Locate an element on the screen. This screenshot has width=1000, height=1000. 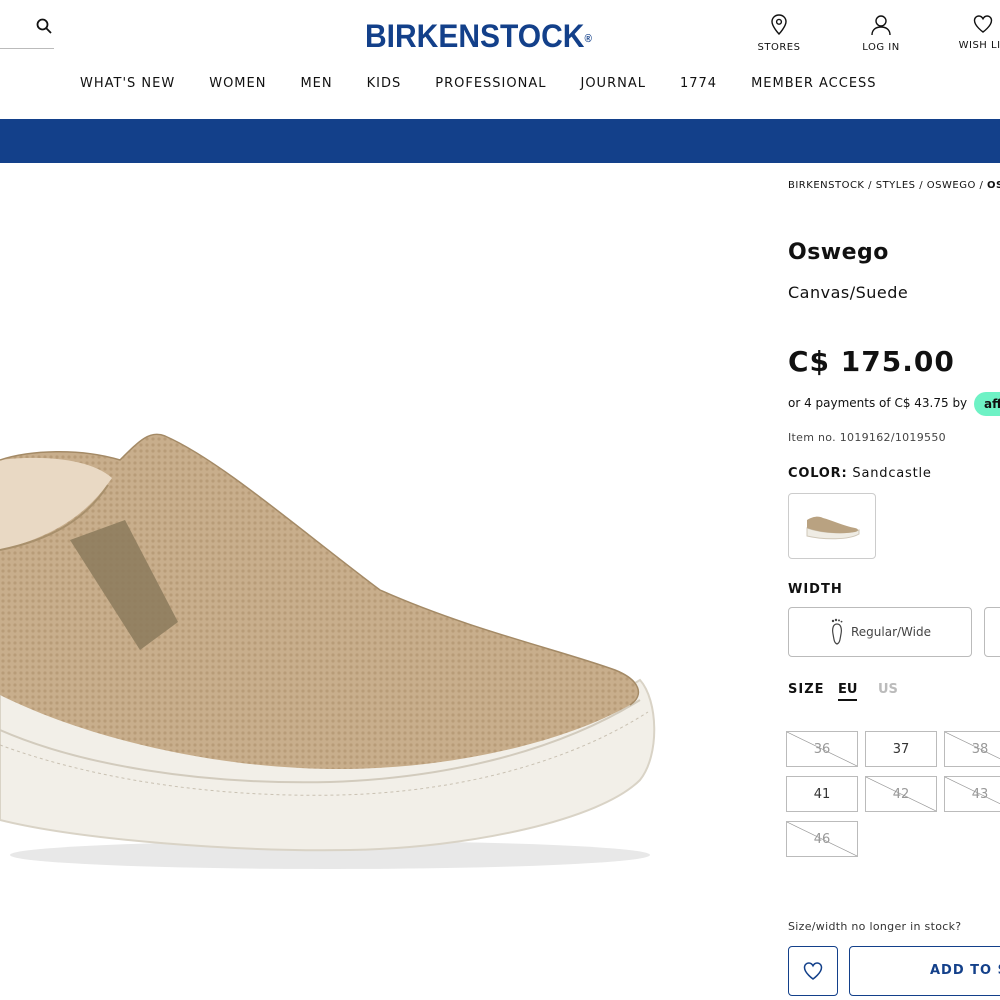
size-option-38: 38 is located at coordinates (972, 749).